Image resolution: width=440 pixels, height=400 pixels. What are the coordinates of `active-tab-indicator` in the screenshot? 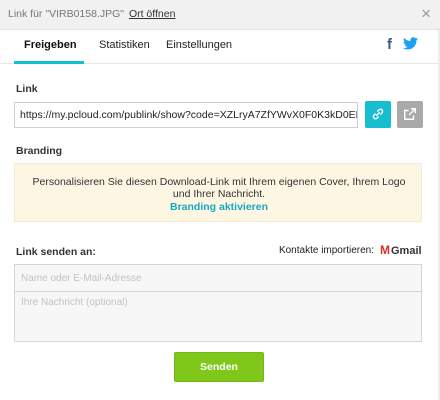 It's located at (49, 62).